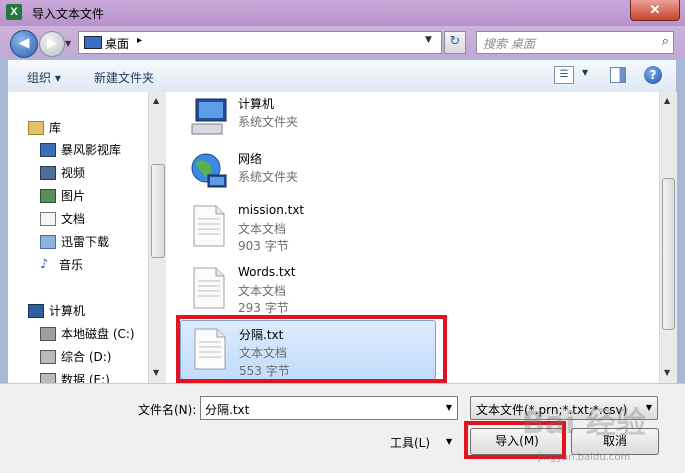  Describe the element at coordinates (410, 442) in the screenshot. I see `tools-menu: 工具(L)` at that location.